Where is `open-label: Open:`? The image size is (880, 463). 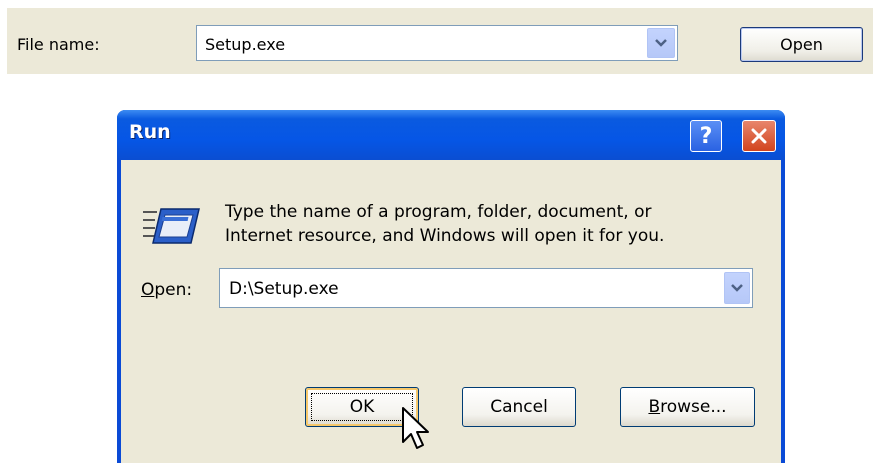
open-label: Open: is located at coordinates (166, 290).